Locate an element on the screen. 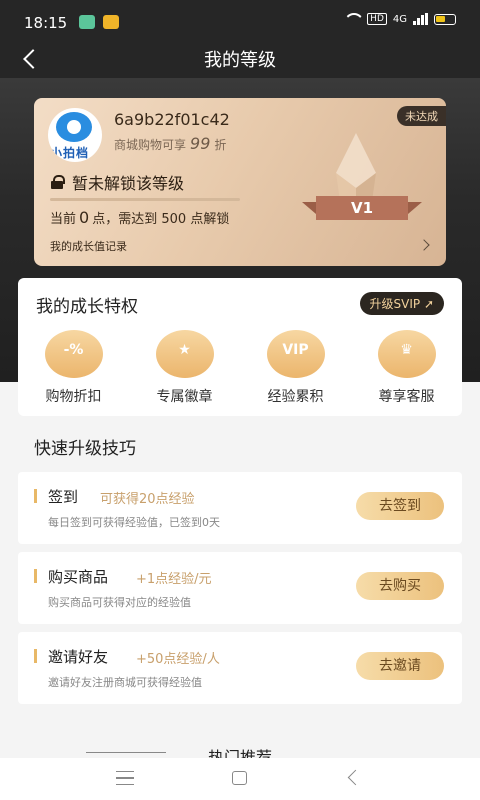 The image size is (480, 800). arrow-up-icon: ➚ is located at coordinates (428, 304).